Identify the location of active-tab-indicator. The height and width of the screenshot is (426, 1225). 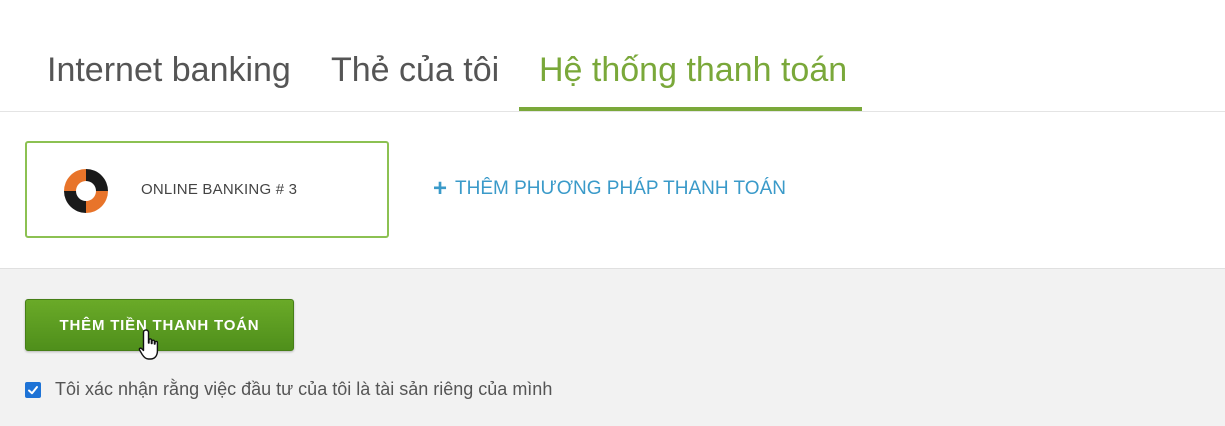
(690, 109).